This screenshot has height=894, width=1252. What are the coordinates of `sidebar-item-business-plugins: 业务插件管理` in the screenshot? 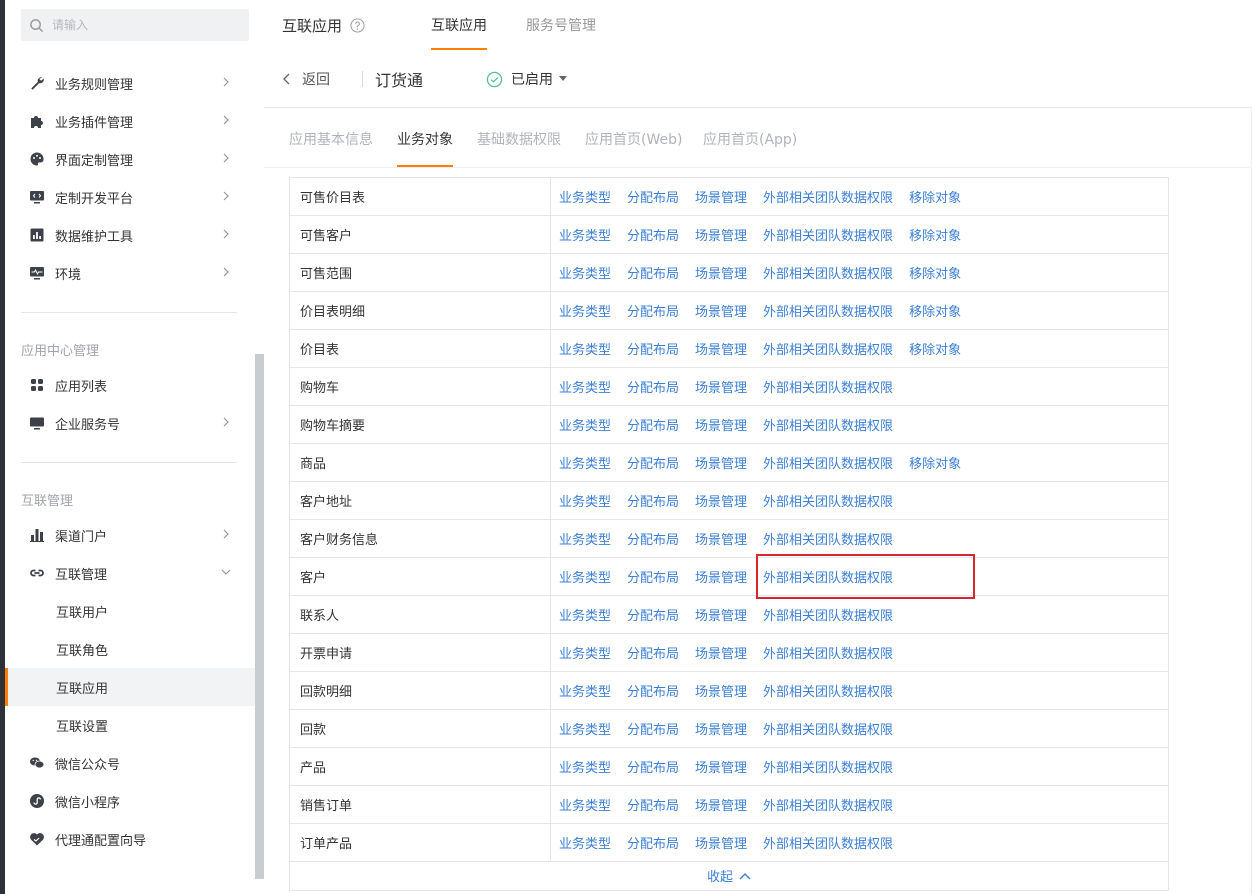 It's located at (130, 121).